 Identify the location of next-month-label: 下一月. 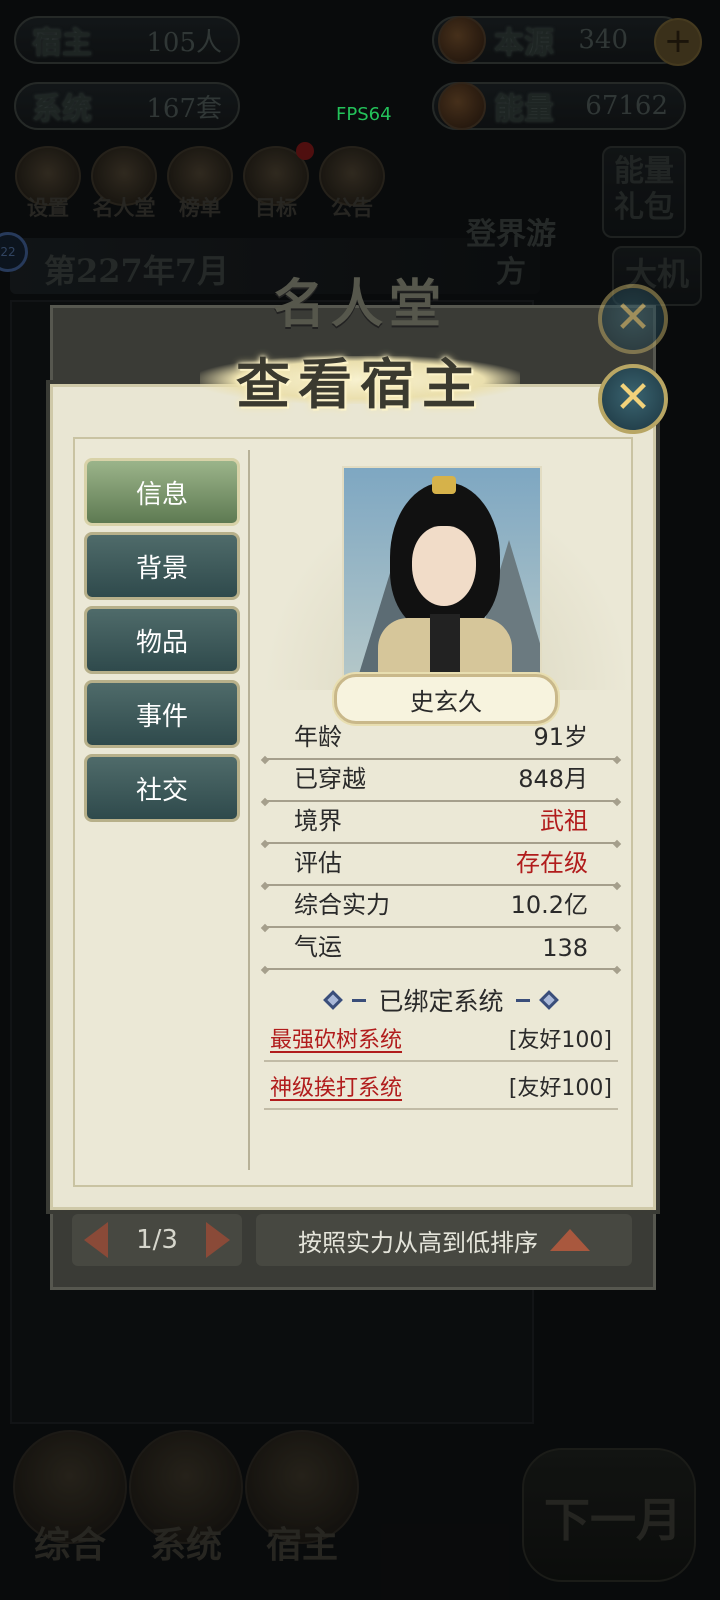
(613, 1520).